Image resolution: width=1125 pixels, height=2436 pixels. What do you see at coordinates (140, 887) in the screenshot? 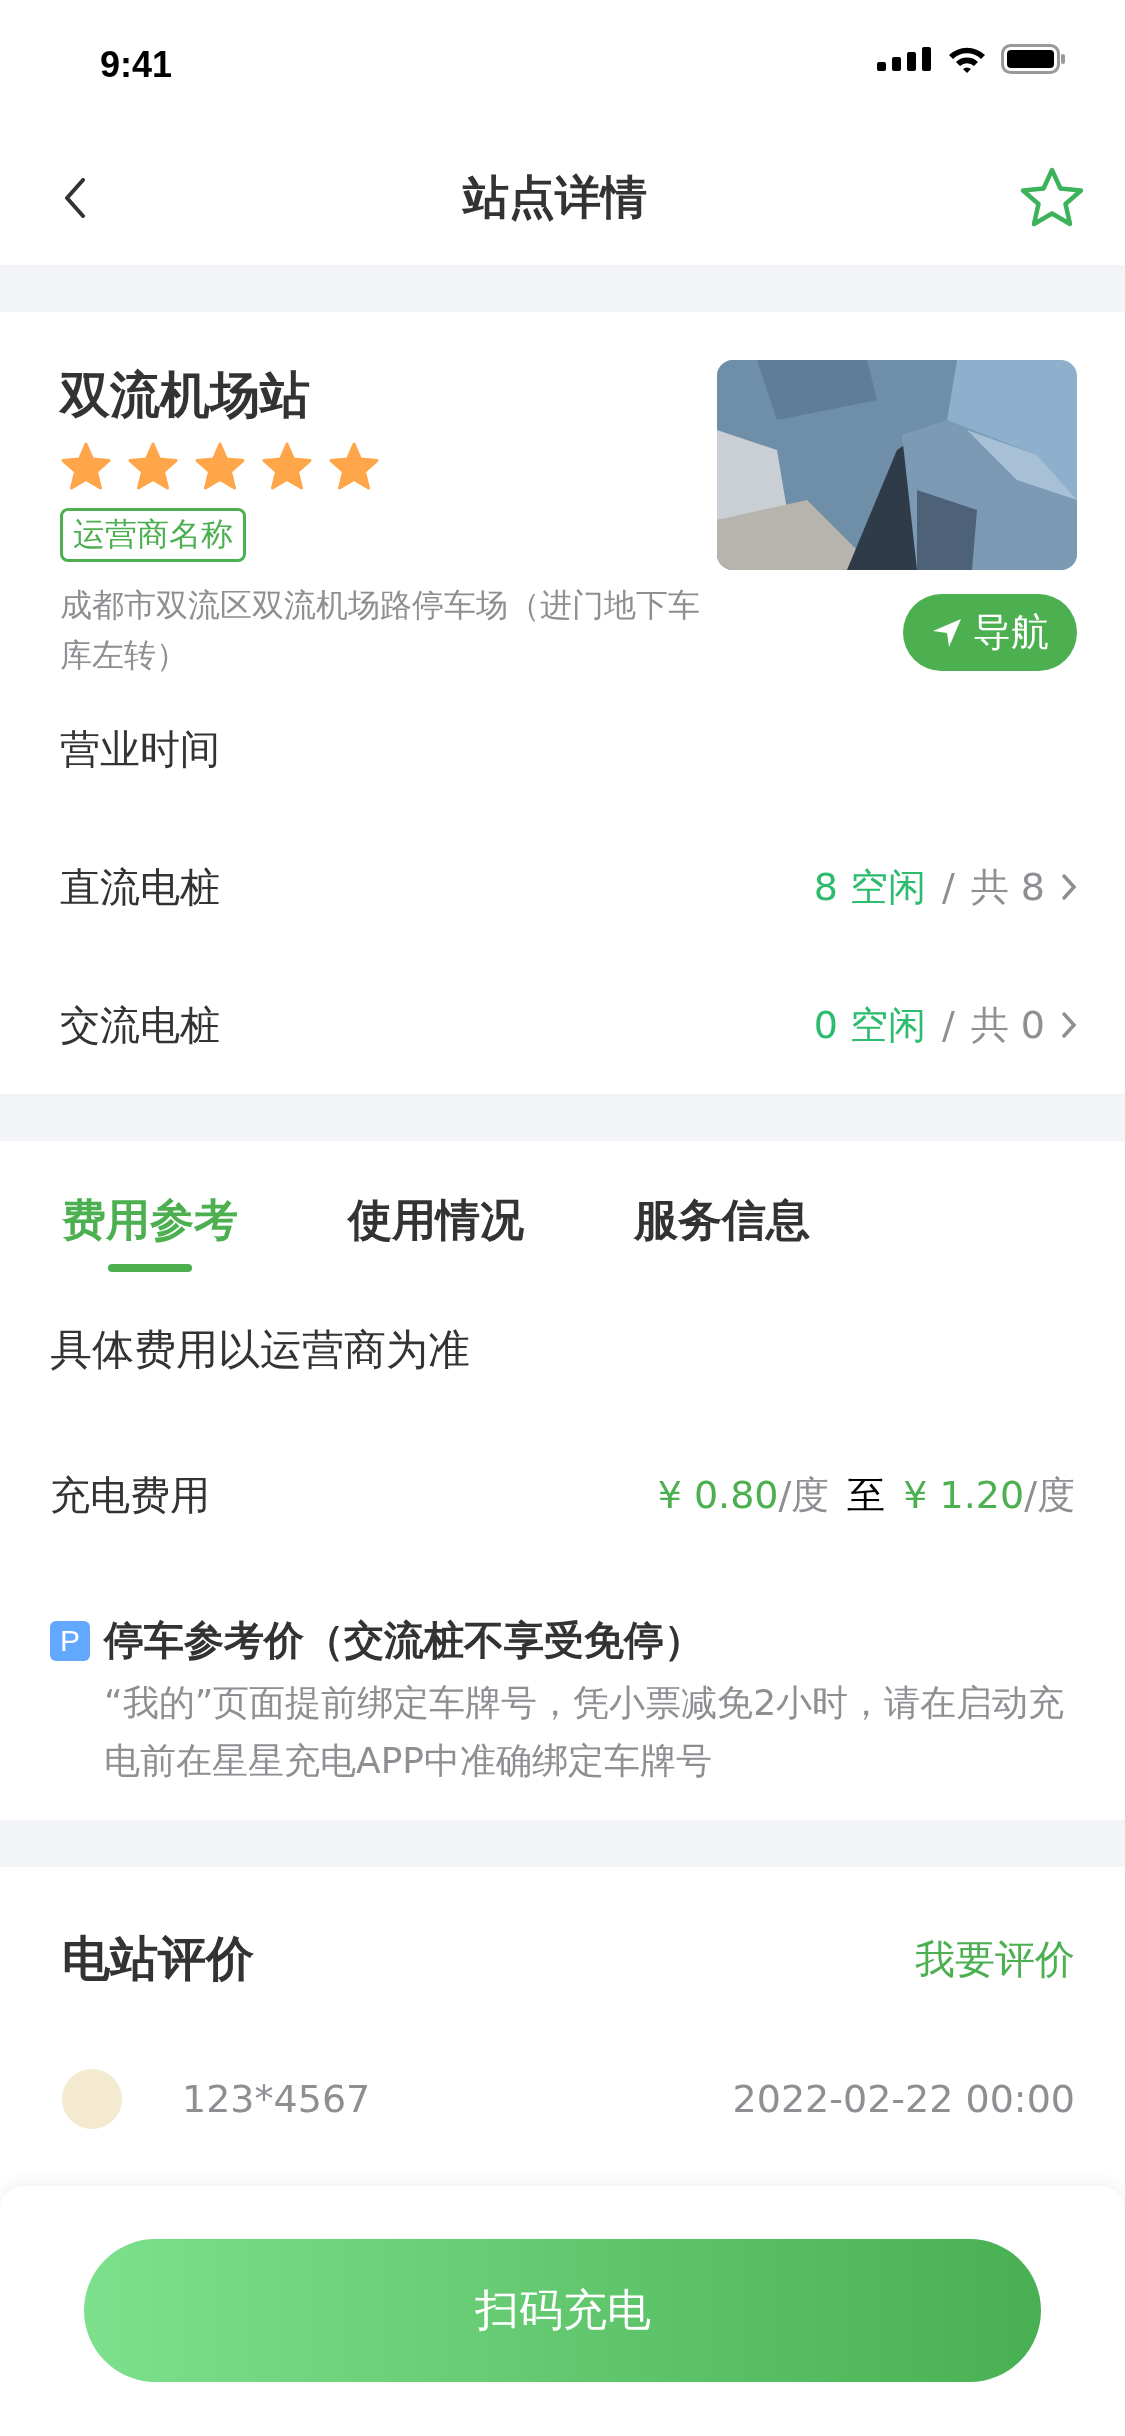
I see `row-label: 直流电桩` at bounding box center [140, 887].